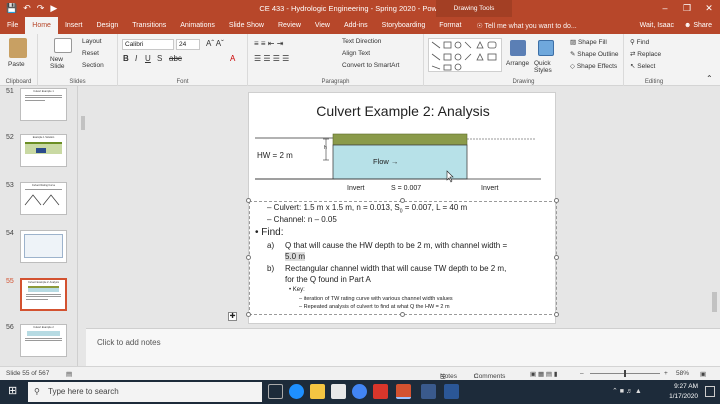  Describe the element at coordinates (289, 25) in the screenshot. I see `tab-review: Review` at that location.